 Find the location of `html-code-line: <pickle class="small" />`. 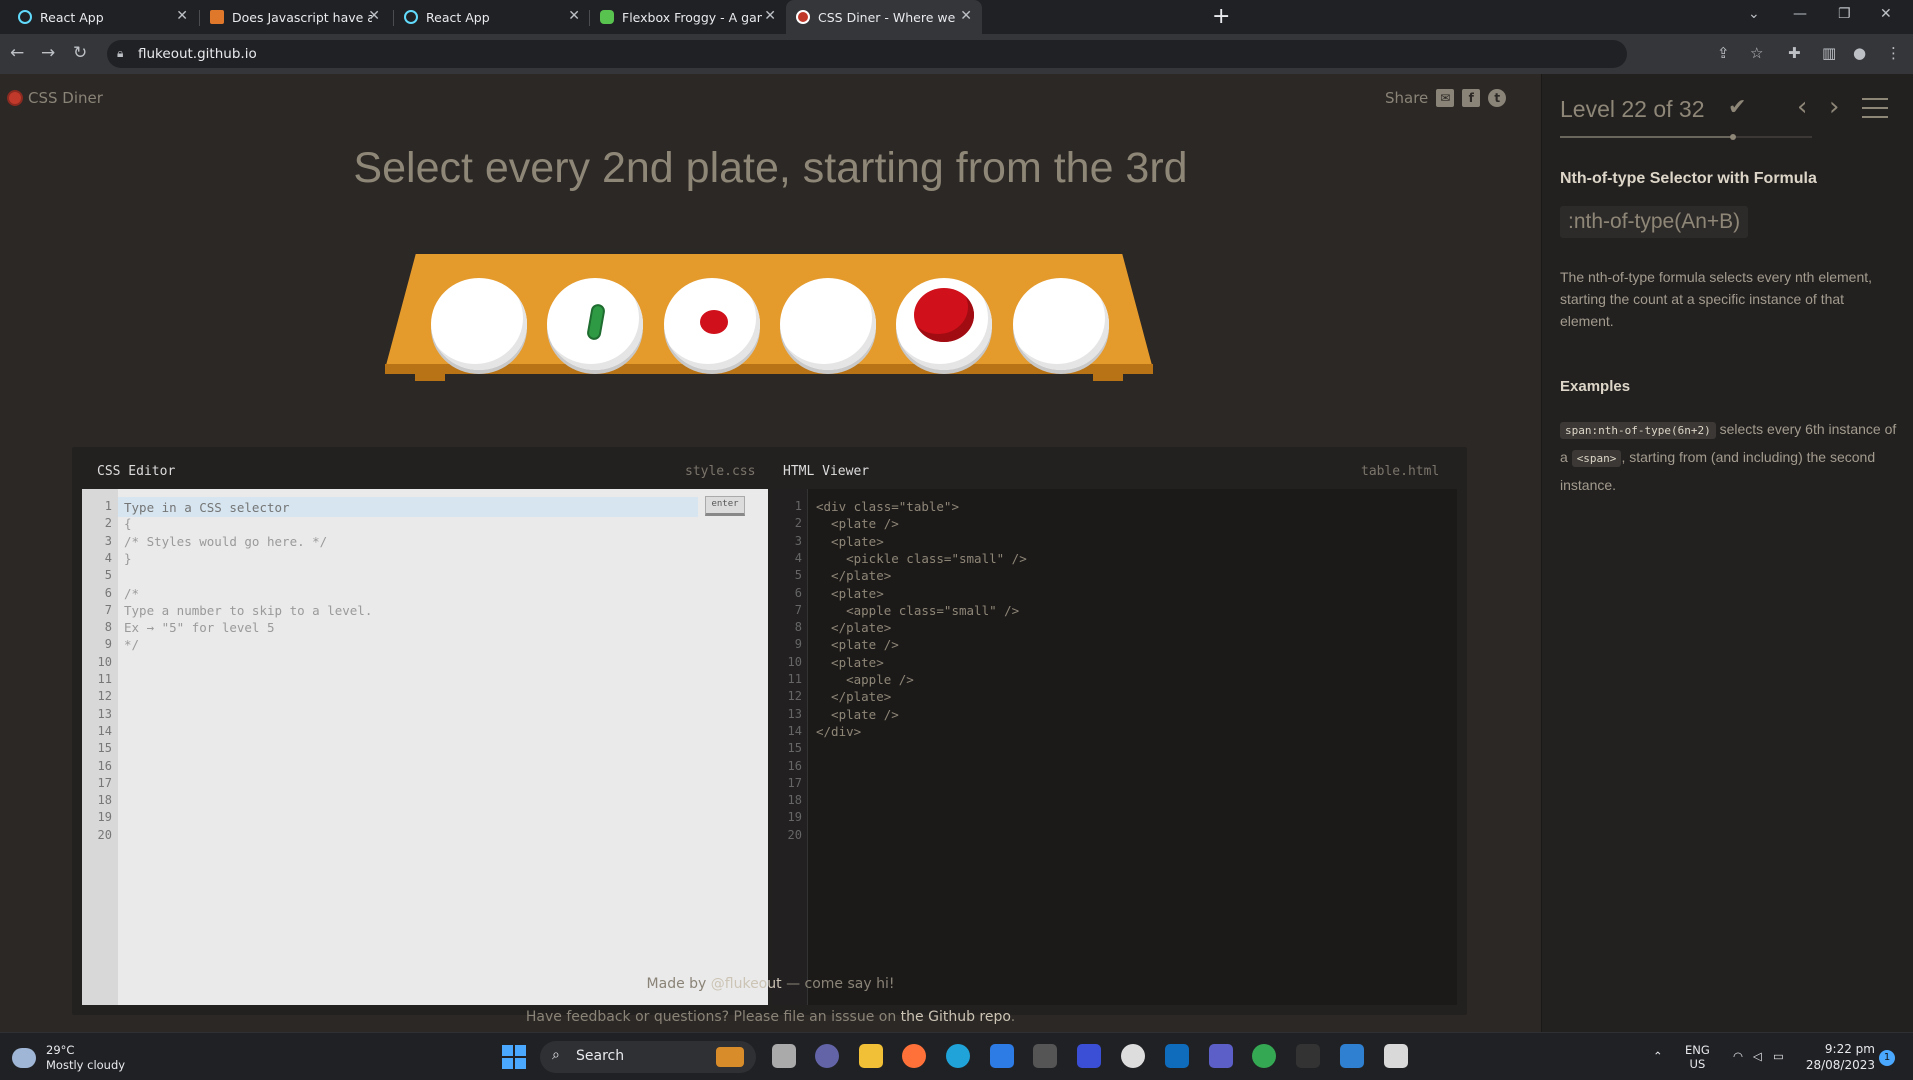

html-code-line: <pickle class="small" /> is located at coordinates (921, 558).